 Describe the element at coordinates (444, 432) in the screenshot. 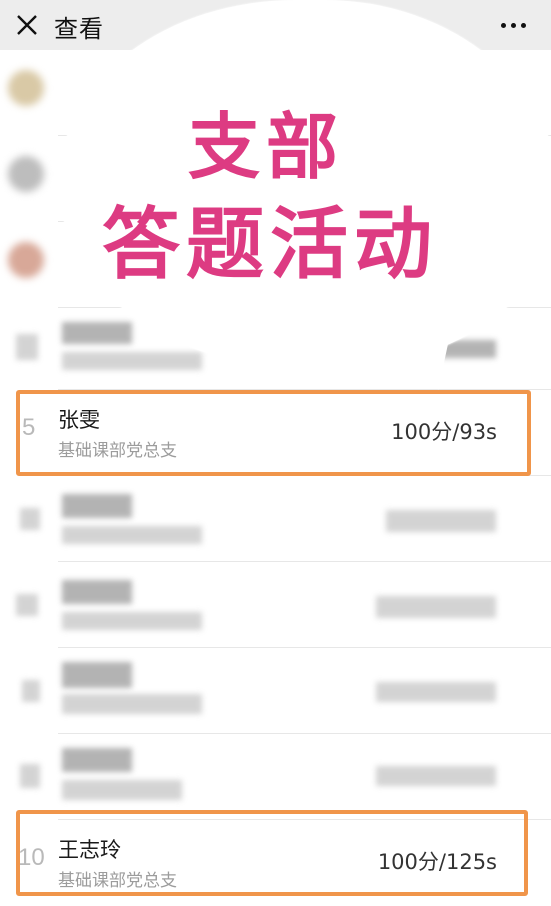

I see `member-score: 100分/93s` at that location.